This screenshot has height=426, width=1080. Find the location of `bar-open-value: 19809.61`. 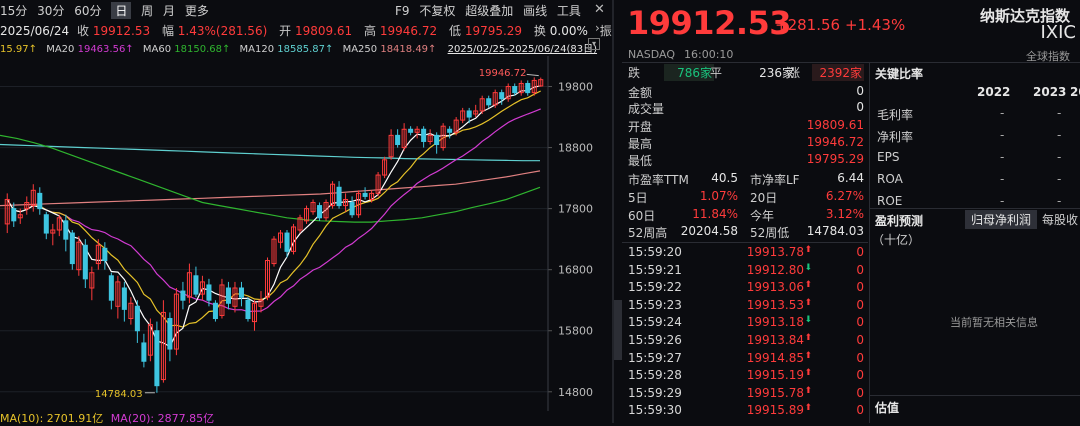

bar-open-value: 19809.61 is located at coordinates (323, 31).